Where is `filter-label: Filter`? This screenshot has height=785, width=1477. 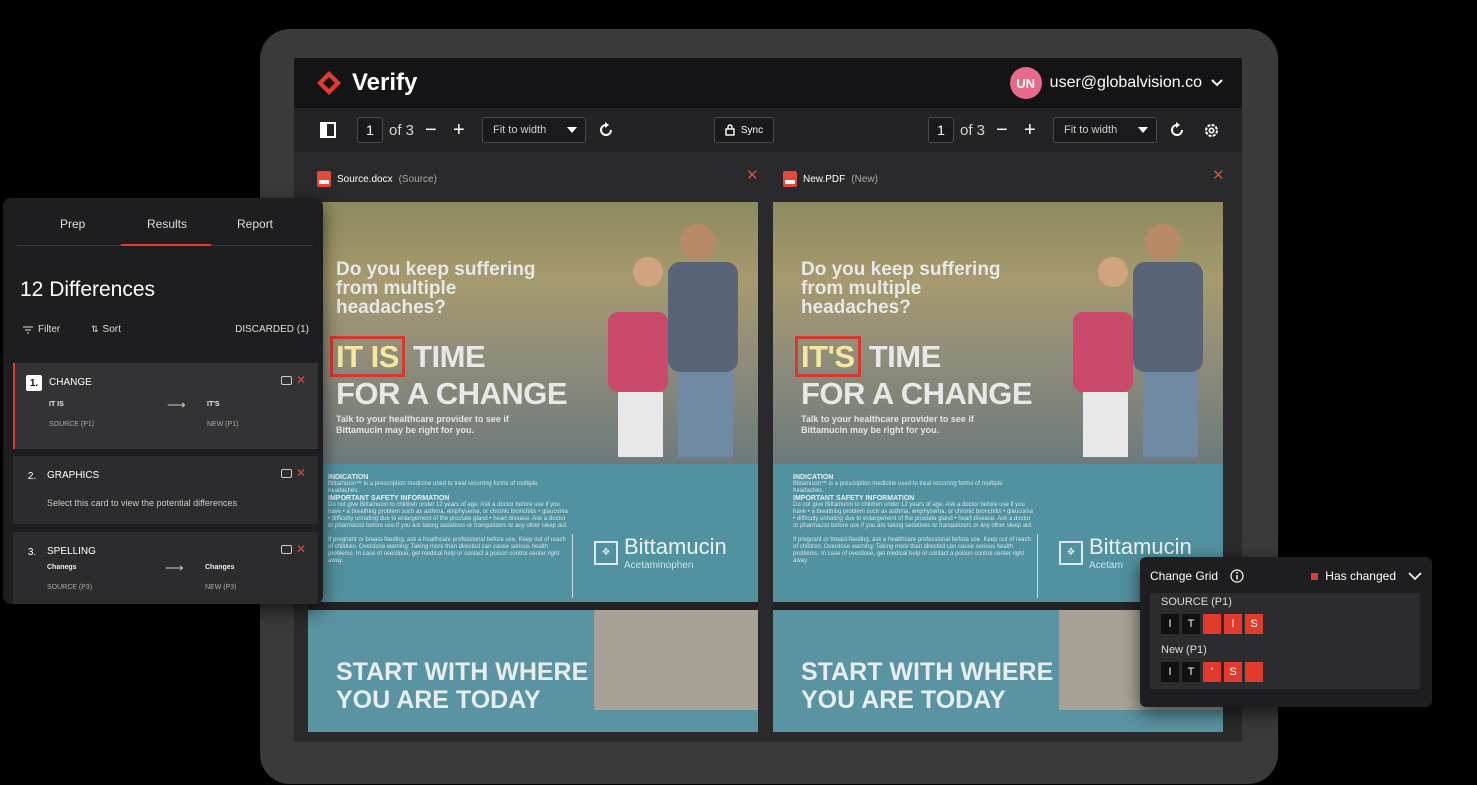 filter-label: Filter is located at coordinates (49, 329).